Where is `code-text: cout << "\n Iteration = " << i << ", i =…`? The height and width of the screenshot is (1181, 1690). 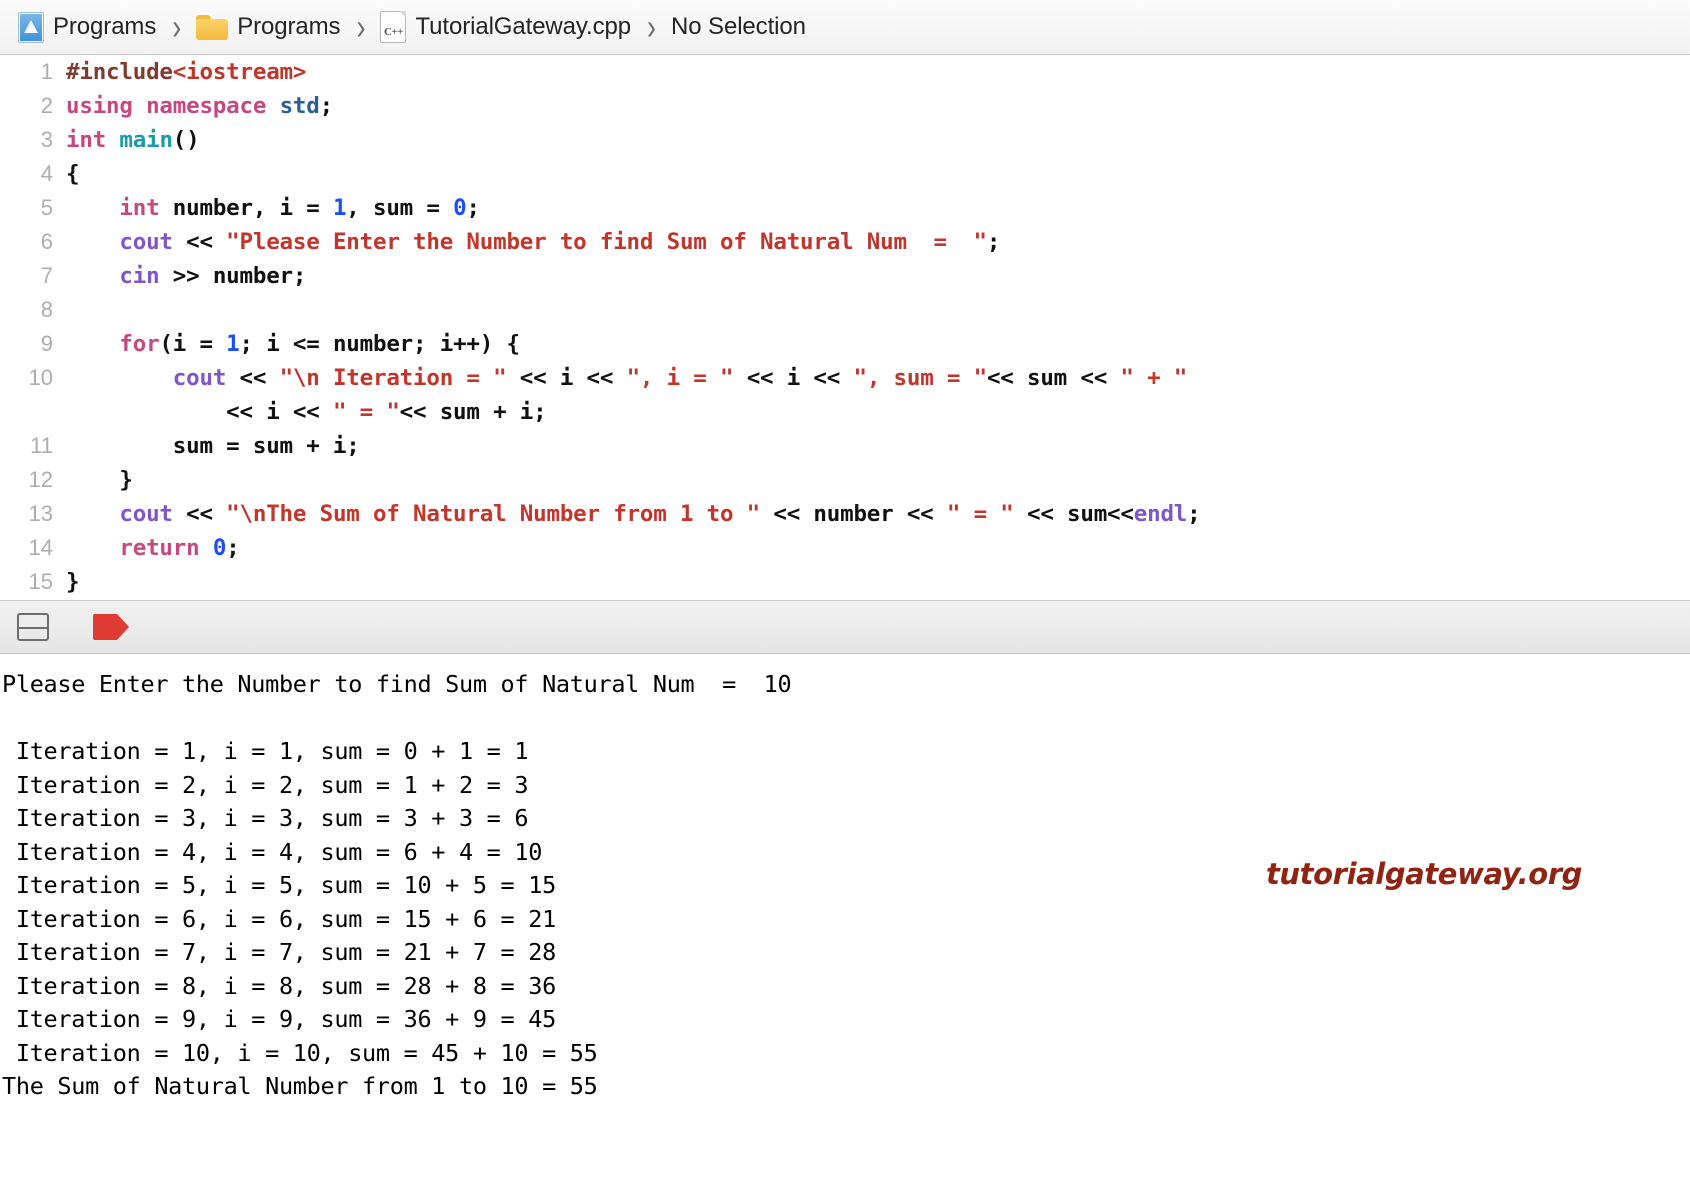 code-text: cout << "\n Iteration = " << i << ", i =… is located at coordinates (627, 395).